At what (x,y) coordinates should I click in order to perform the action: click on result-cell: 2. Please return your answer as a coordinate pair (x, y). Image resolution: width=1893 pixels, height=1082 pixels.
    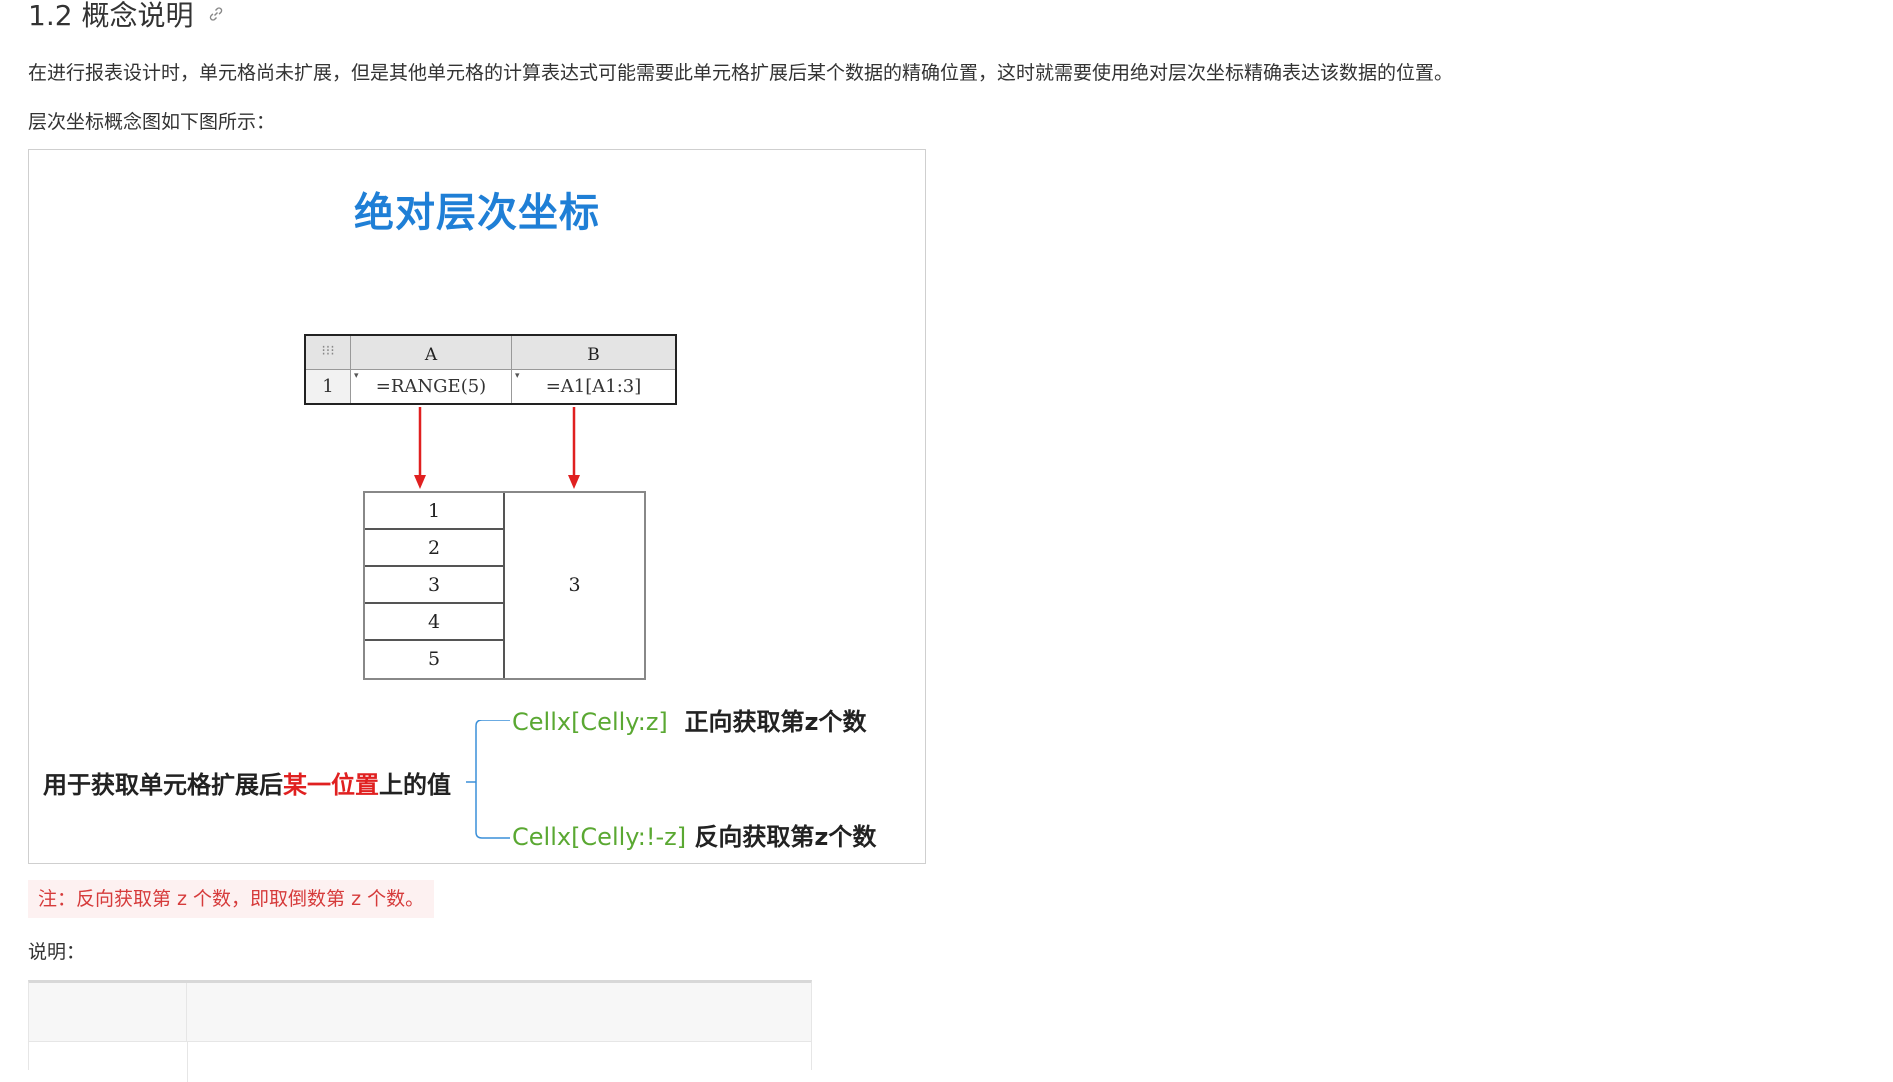
    Looking at the image, I should click on (434, 548).